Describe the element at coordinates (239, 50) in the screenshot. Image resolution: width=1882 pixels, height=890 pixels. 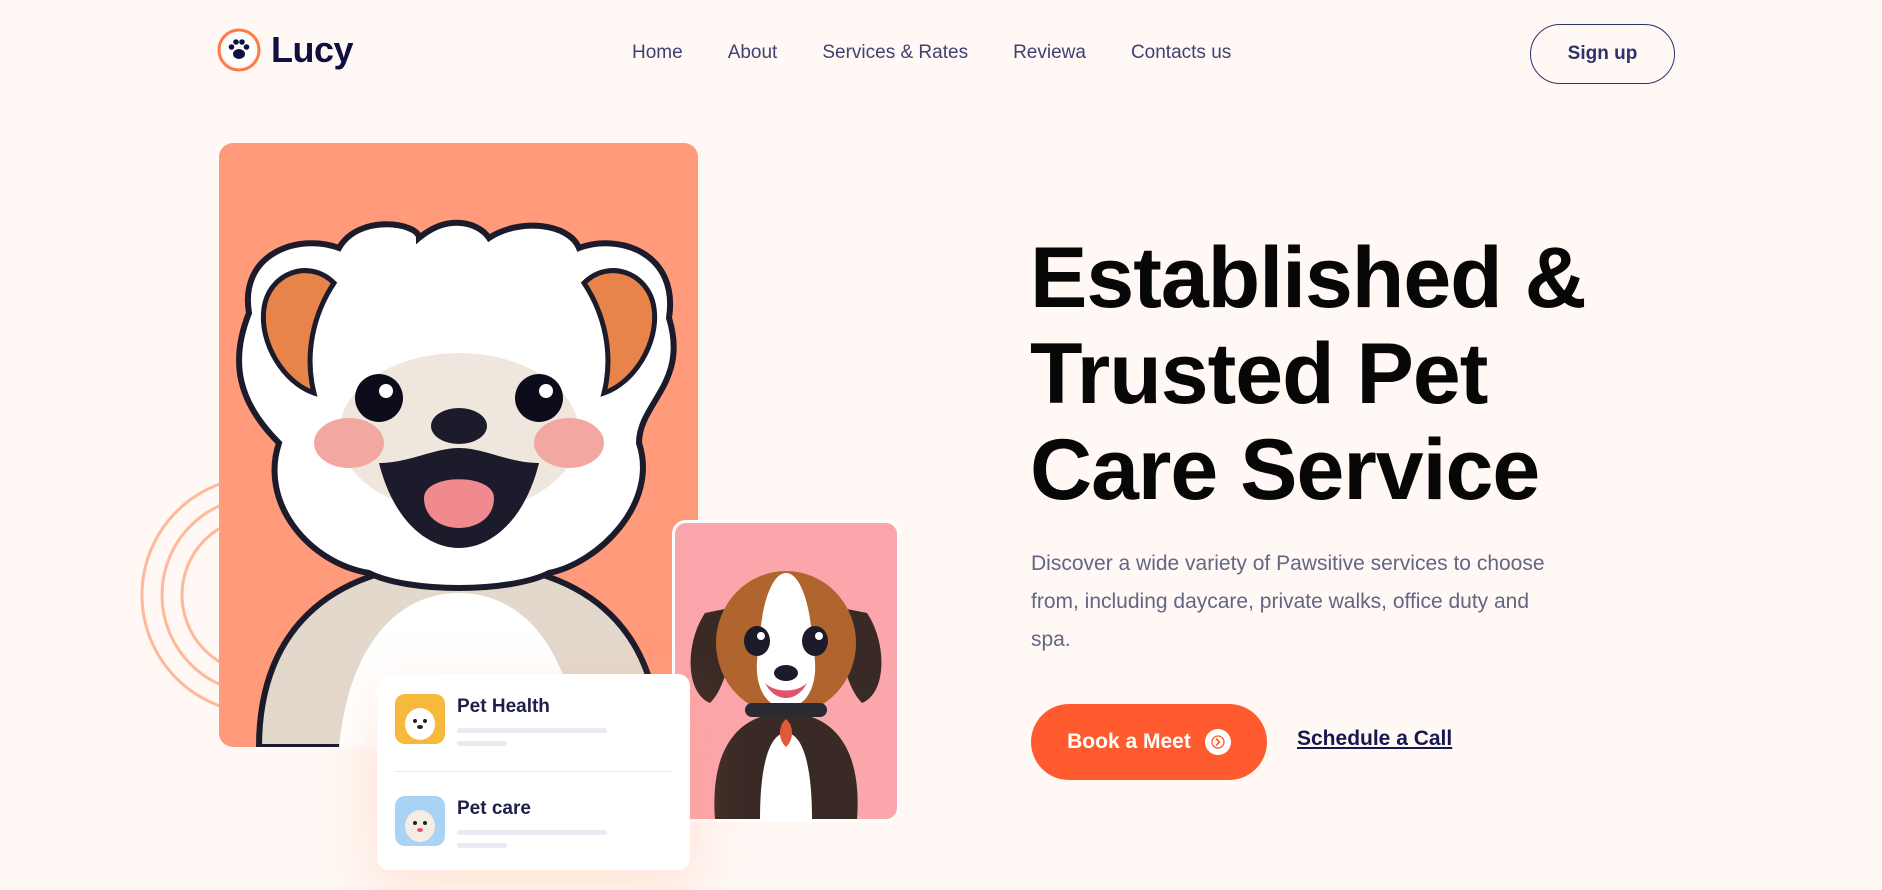
I see `paw-icon` at that location.